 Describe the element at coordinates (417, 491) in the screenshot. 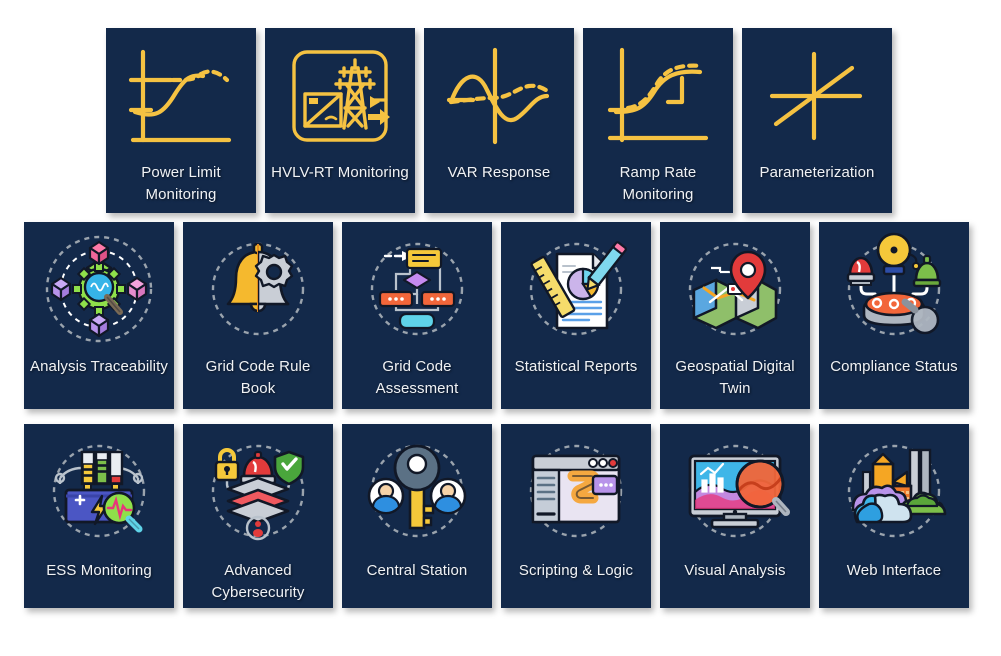

I see `key-users-icon` at that location.